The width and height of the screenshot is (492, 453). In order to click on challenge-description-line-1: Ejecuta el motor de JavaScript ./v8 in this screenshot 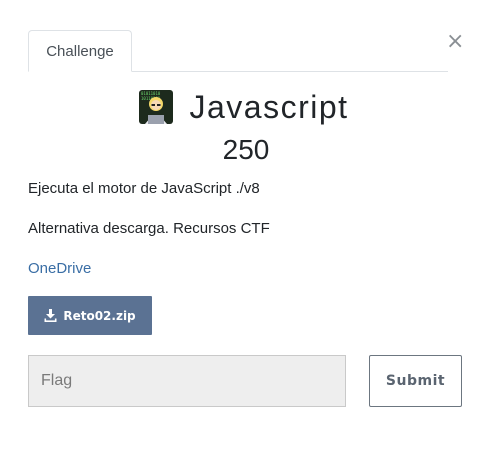, I will do `click(144, 188)`.